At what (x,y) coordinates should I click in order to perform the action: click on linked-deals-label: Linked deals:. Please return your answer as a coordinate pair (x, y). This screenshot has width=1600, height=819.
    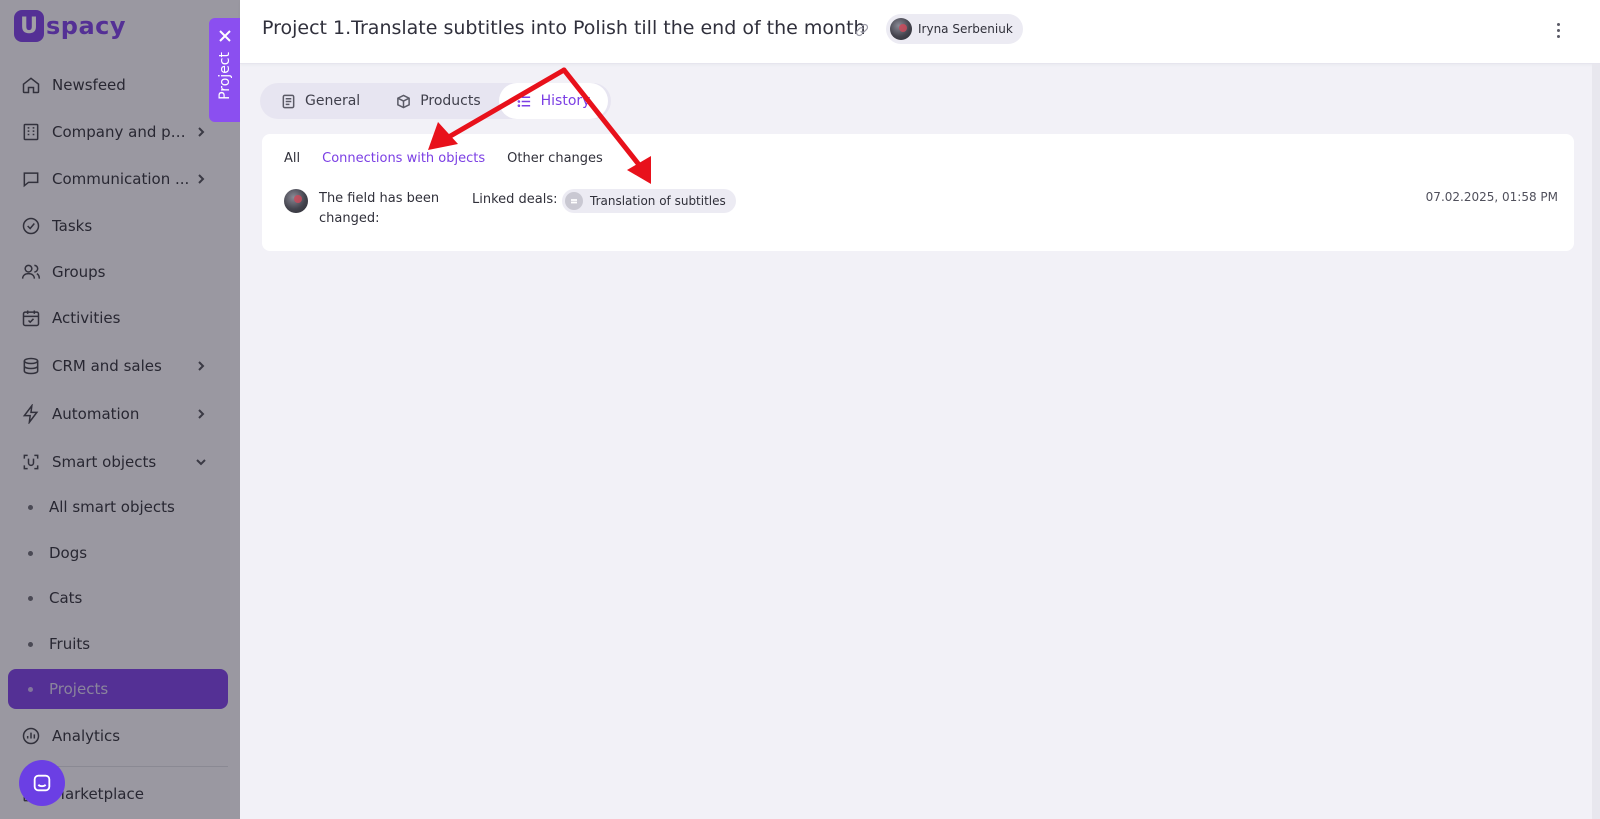
    Looking at the image, I should click on (515, 199).